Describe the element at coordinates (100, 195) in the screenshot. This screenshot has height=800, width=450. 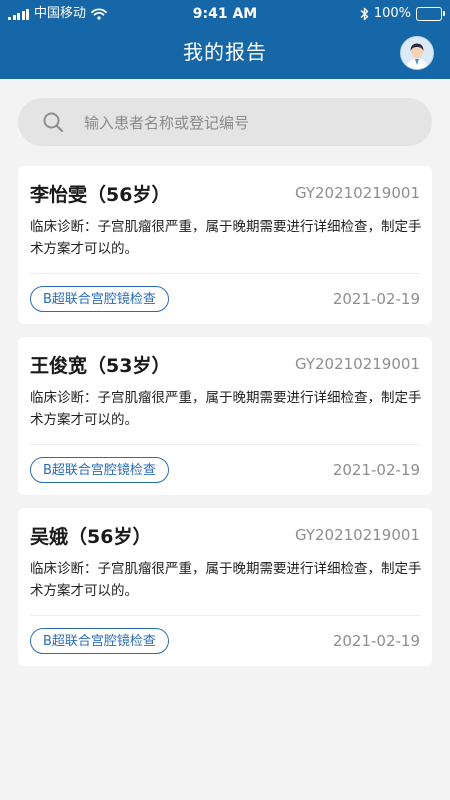
I see `patient-name: 李怡雯（56岁）` at that location.